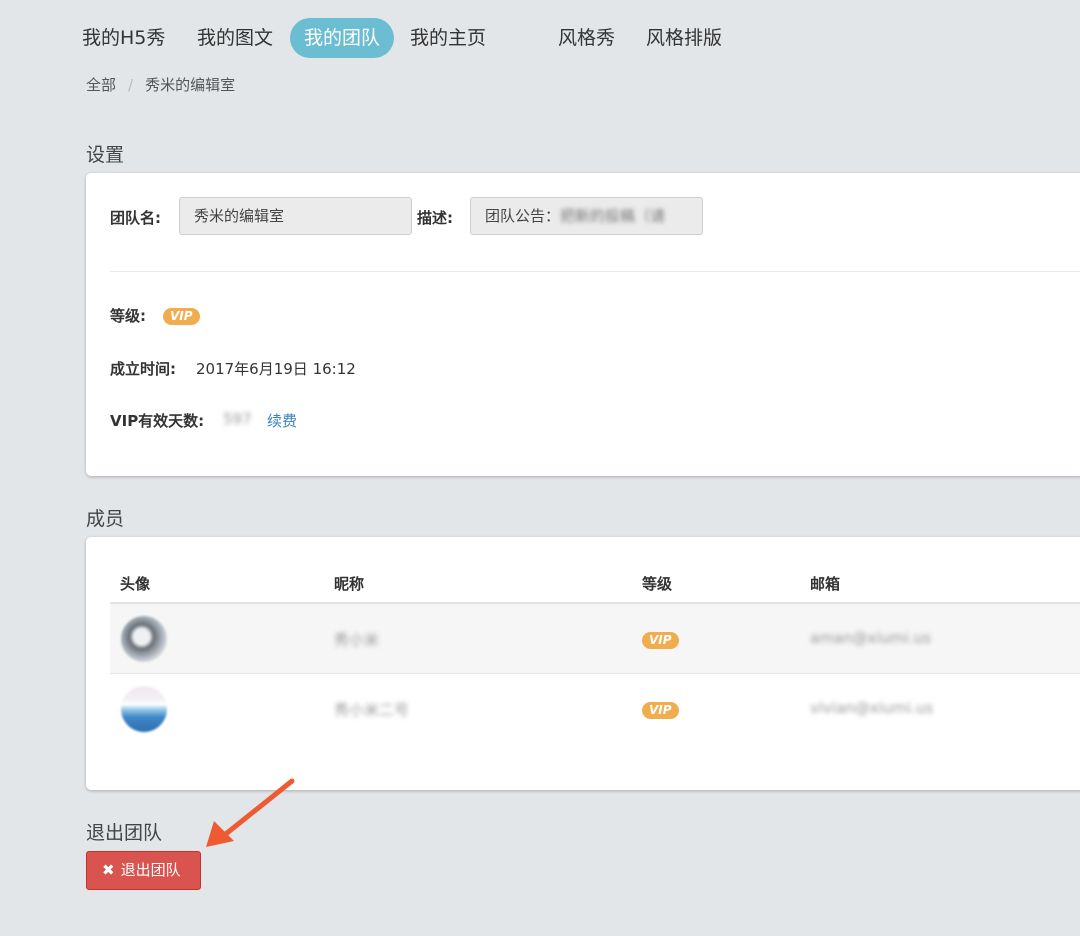 This screenshot has width=1080, height=936. Describe the element at coordinates (448, 38) in the screenshot. I see `nav-item-homepage: 我的主页` at that location.